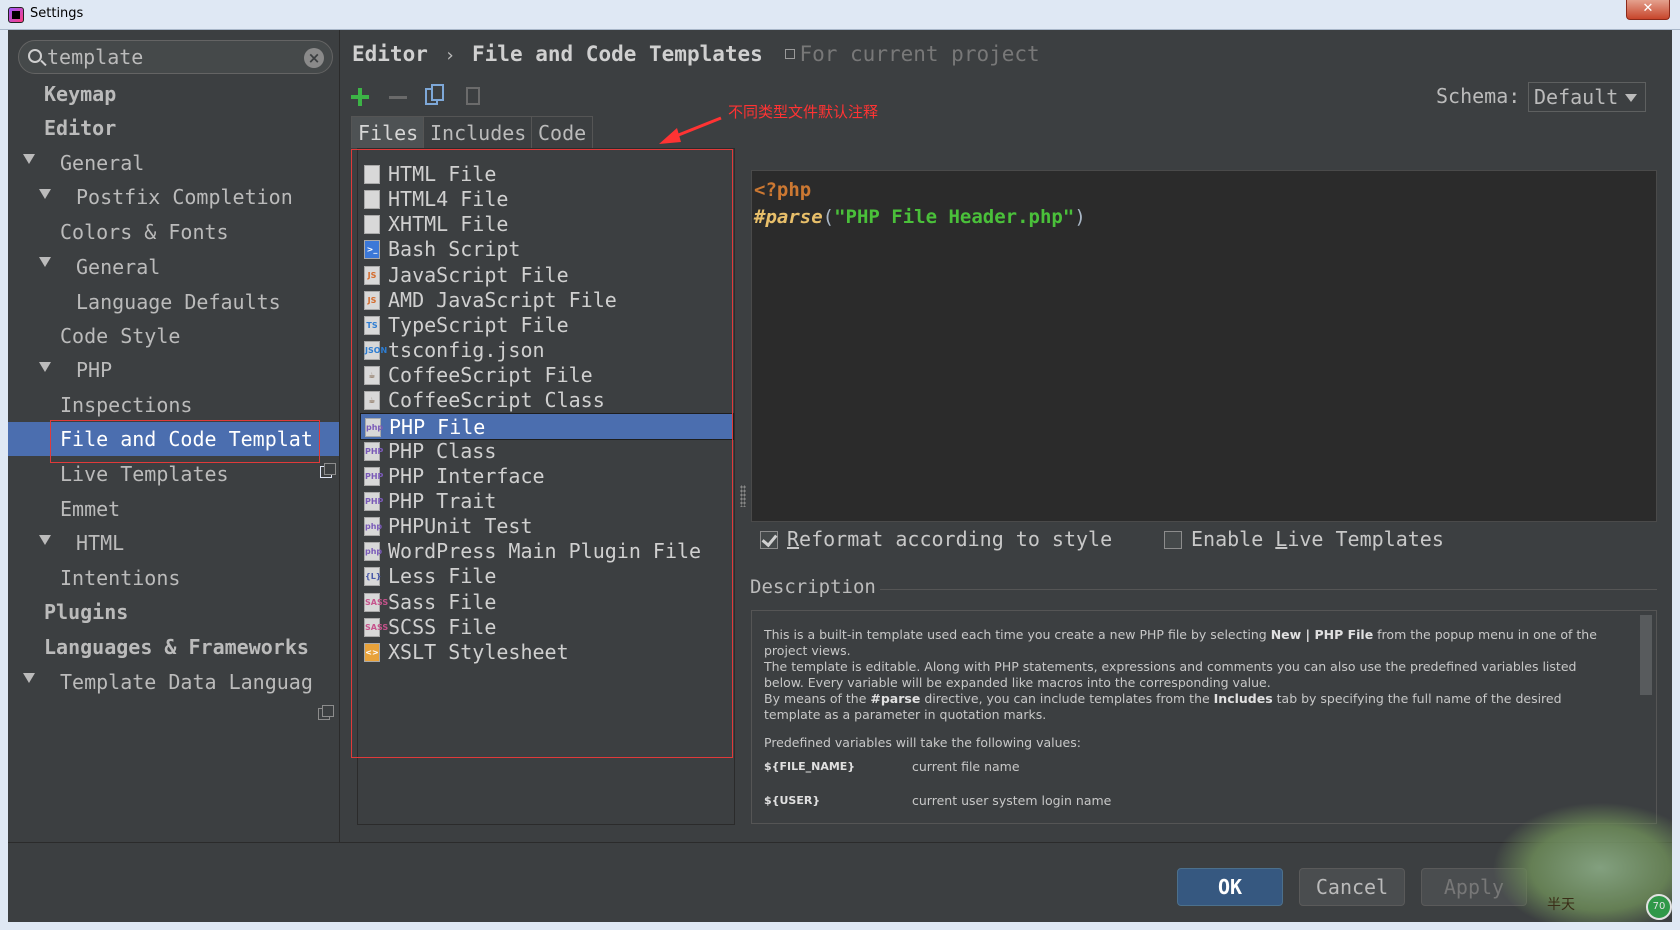  Describe the element at coordinates (373, 577) in the screenshot. I see `less-file-icon: {L}` at that location.